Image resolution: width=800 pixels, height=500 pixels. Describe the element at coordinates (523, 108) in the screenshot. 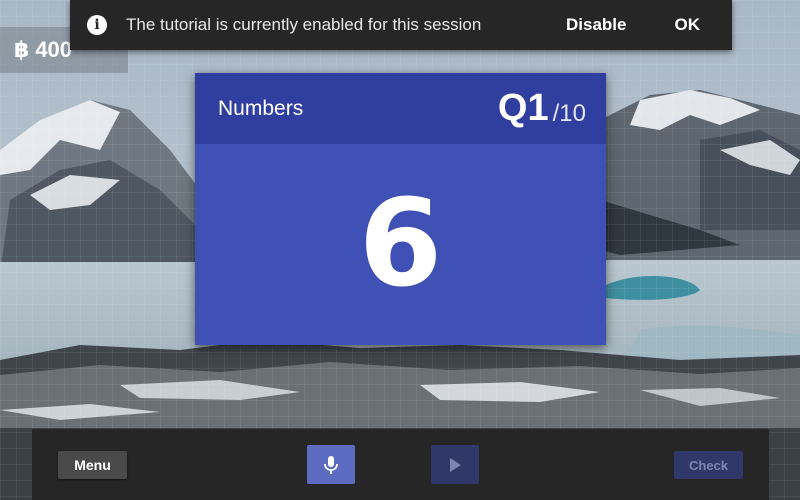

I see `question-number: Q1` at that location.